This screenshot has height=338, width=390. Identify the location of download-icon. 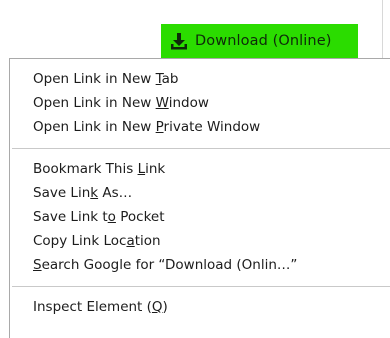
(179, 41).